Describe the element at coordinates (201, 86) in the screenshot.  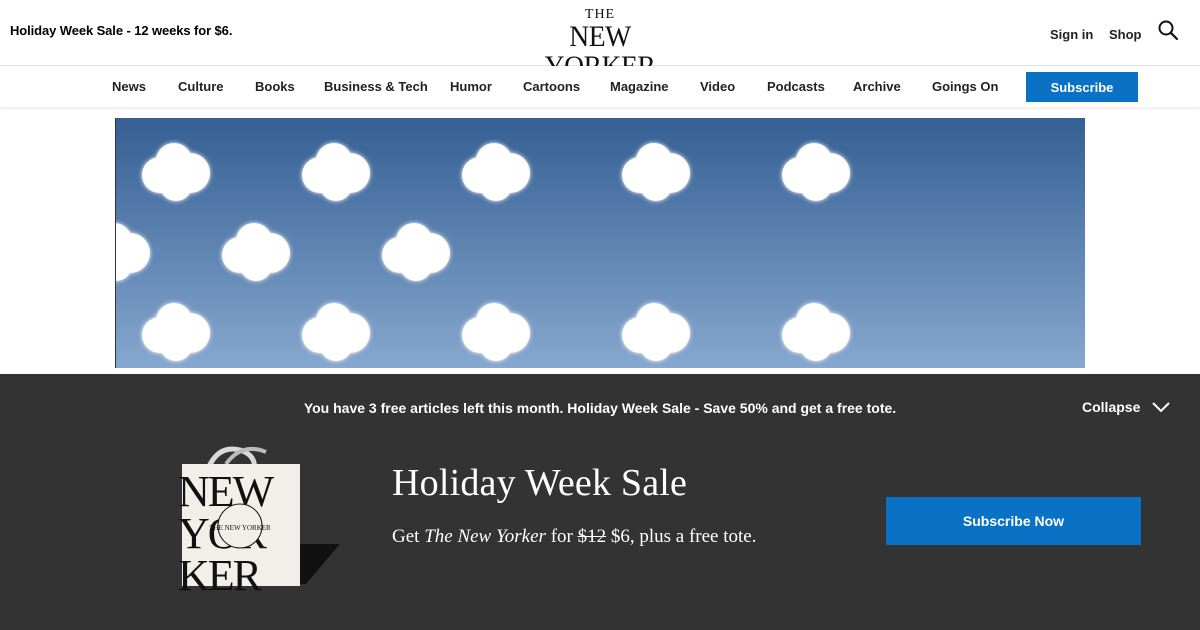
I see `nav-item-culture: Culture` at that location.